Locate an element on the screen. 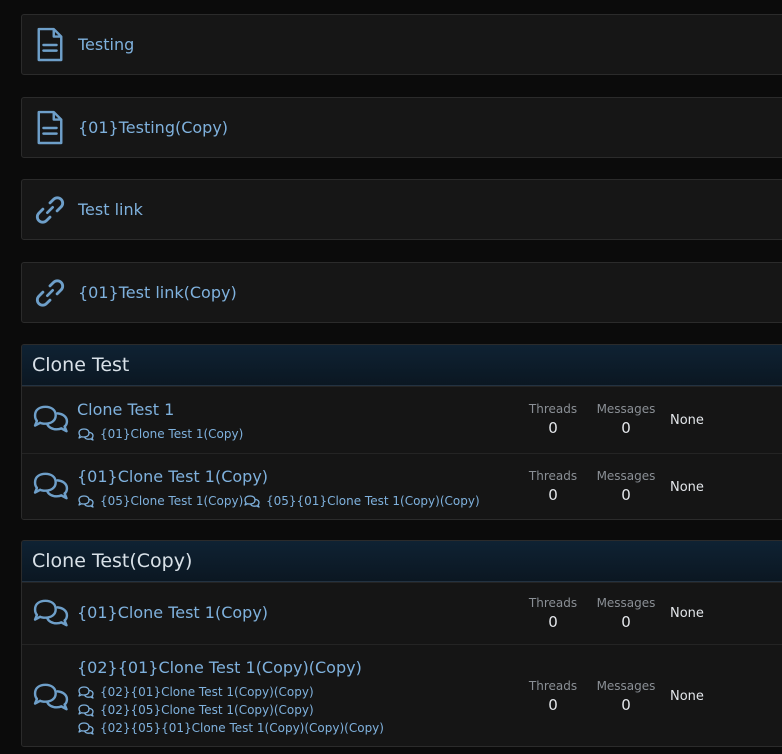 This screenshot has height=754, width=782. category-title: Clone Test(Copy) is located at coordinates (402, 561).